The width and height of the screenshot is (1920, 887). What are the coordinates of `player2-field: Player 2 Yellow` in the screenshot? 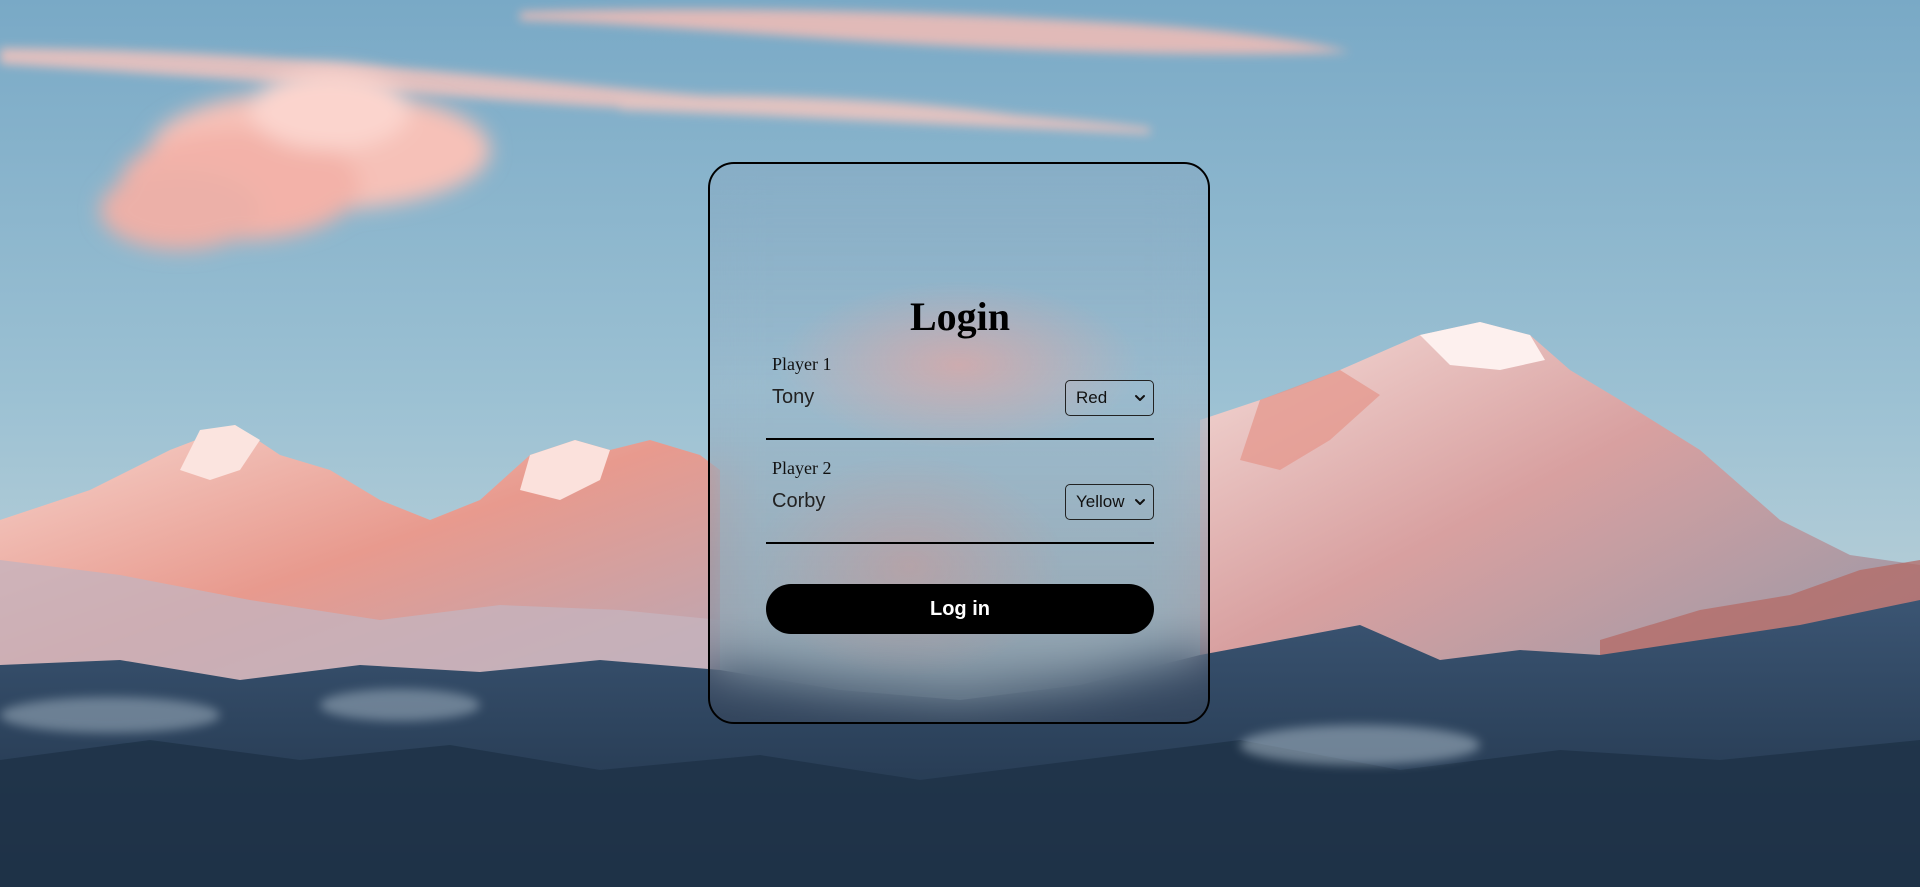 It's located at (960, 501).